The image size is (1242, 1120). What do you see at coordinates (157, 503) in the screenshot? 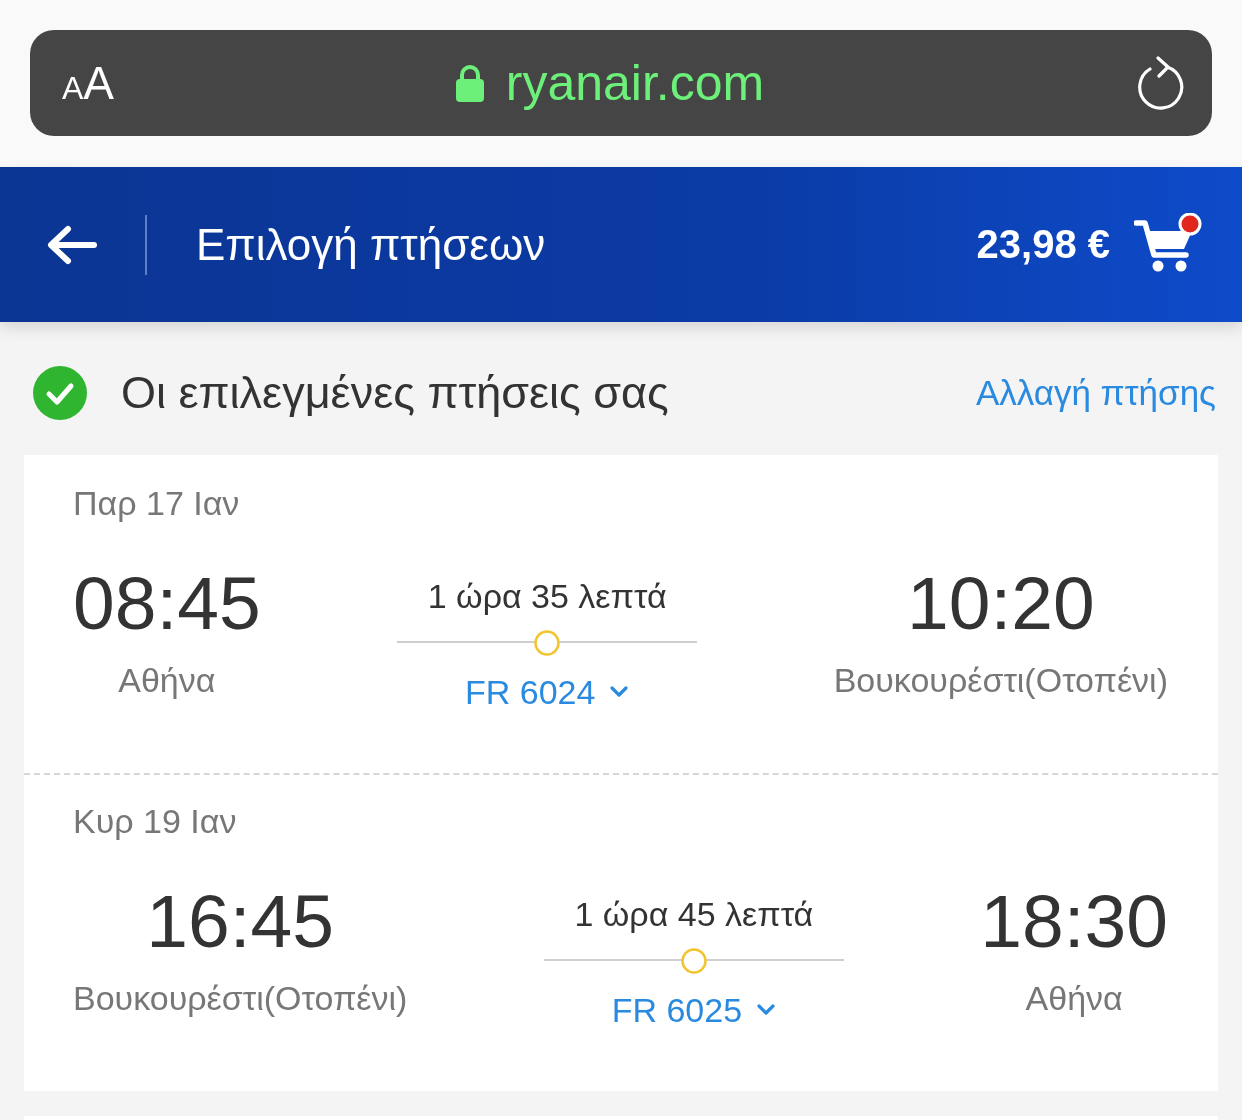
I see `flight-date: Παρ 17 Ιαν` at bounding box center [157, 503].